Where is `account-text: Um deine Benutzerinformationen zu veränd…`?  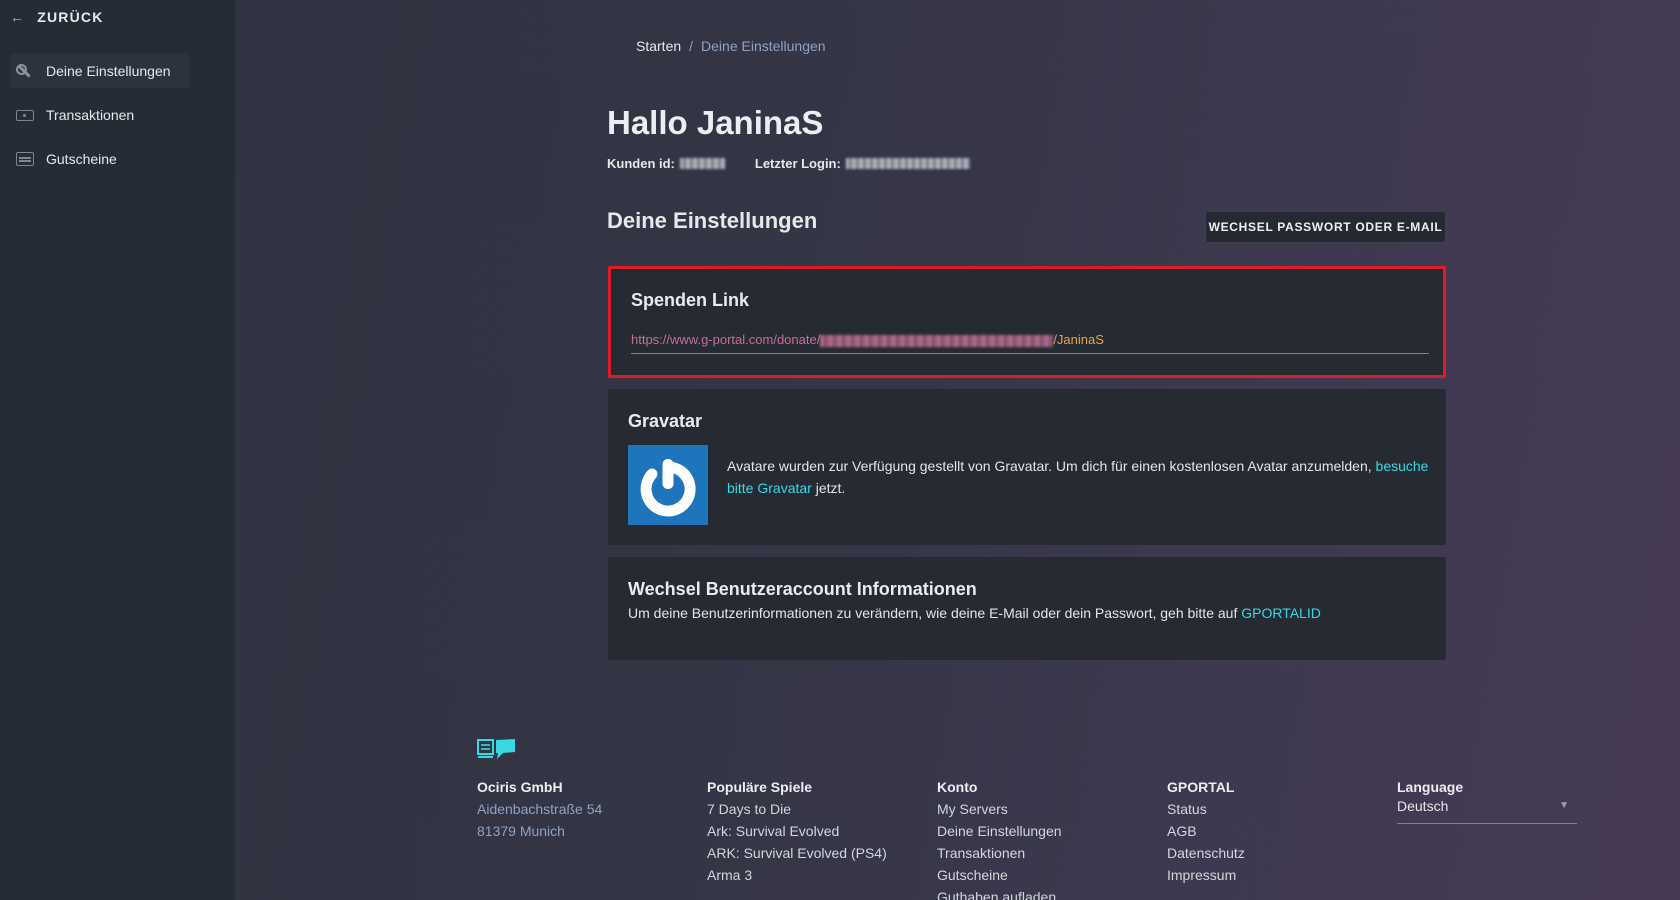 account-text: Um deine Benutzerinformationen zu veränd… is located at coordinates (935, 613).